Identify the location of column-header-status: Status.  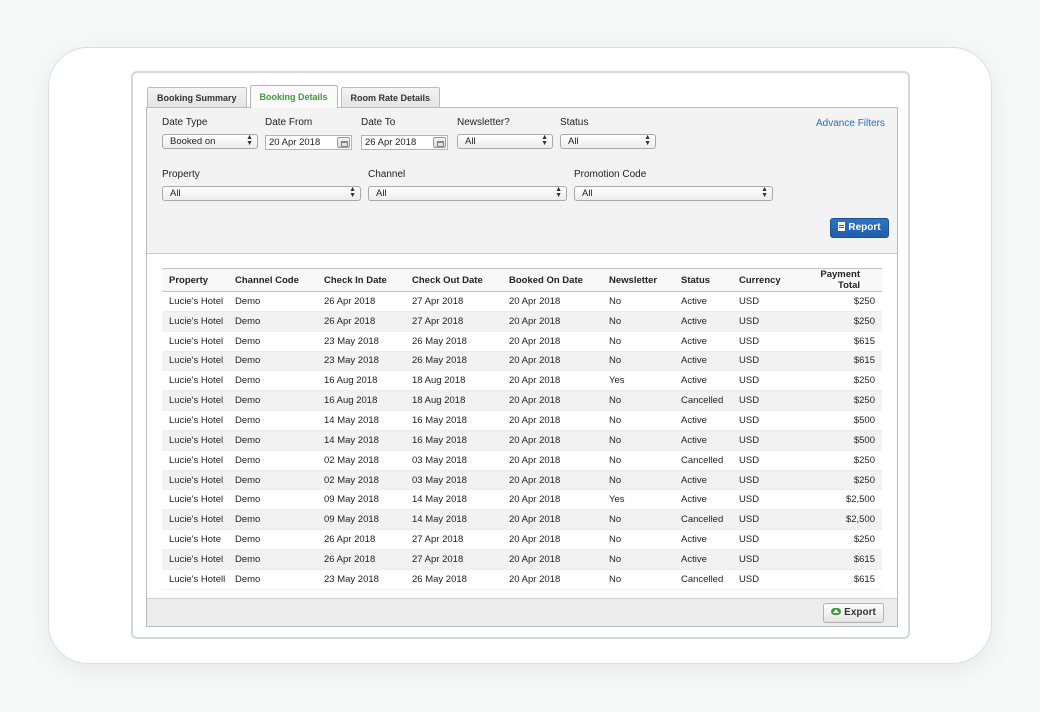
(703, 280).